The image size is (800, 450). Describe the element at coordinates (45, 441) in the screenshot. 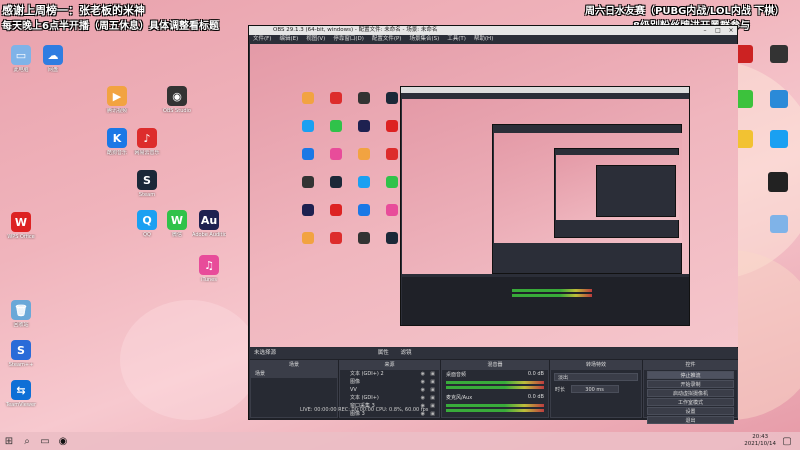

I see `task-view-icon: ▭` at that location.